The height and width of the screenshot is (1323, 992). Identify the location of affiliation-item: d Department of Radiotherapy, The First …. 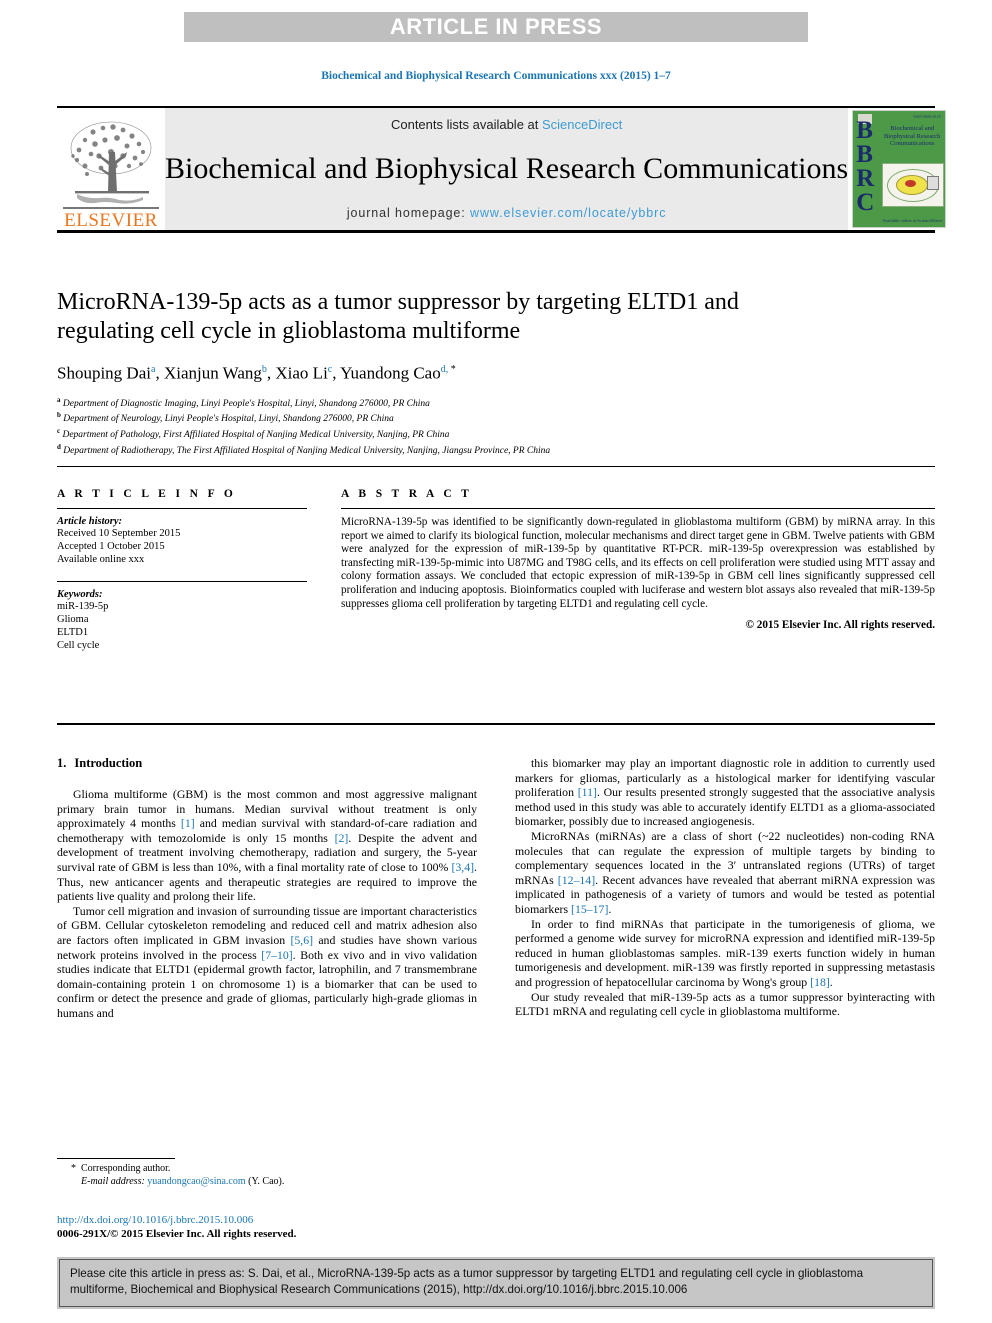
(496, 450).